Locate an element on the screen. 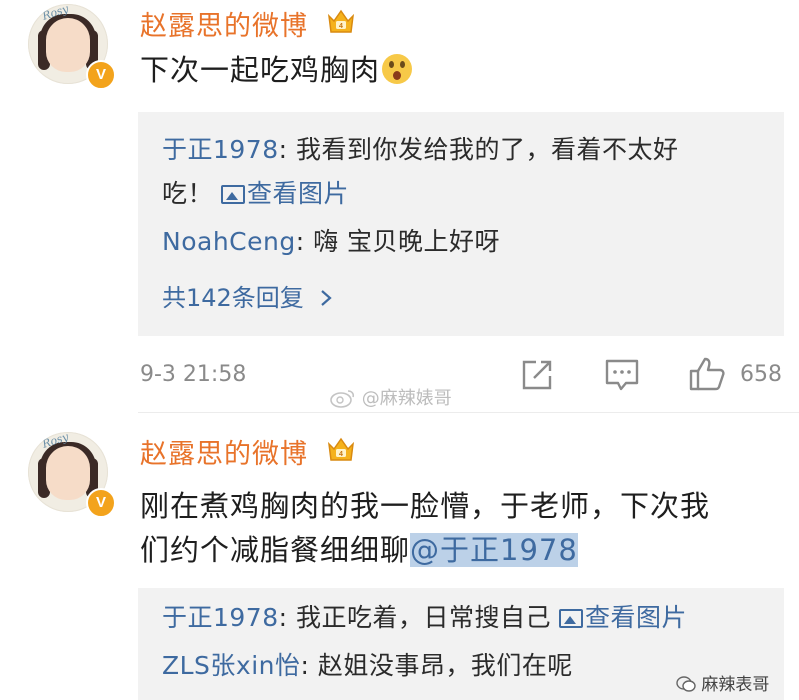 This screenshot has width=799, height=700. reply-item-continued: 吃！ 查看图片 is located at coordinates (256, 193).